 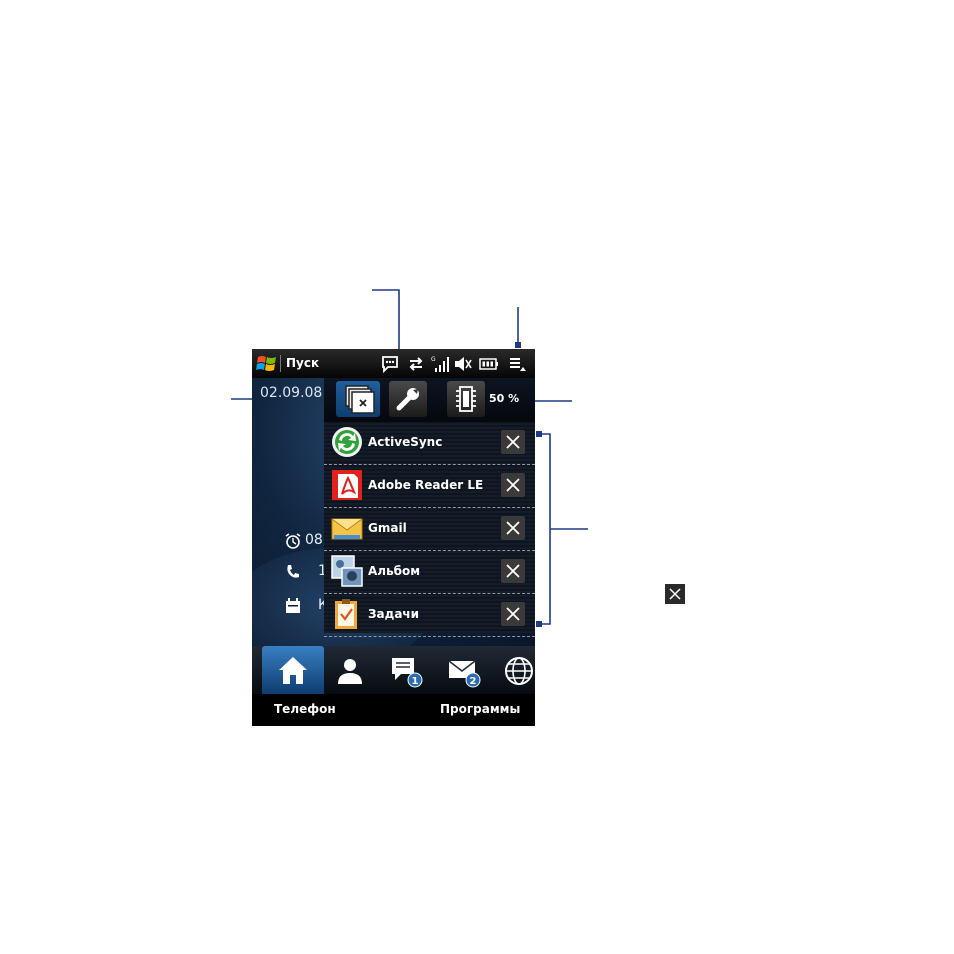 I want to click on task-label: Gmail, so click(x=387, y=528).